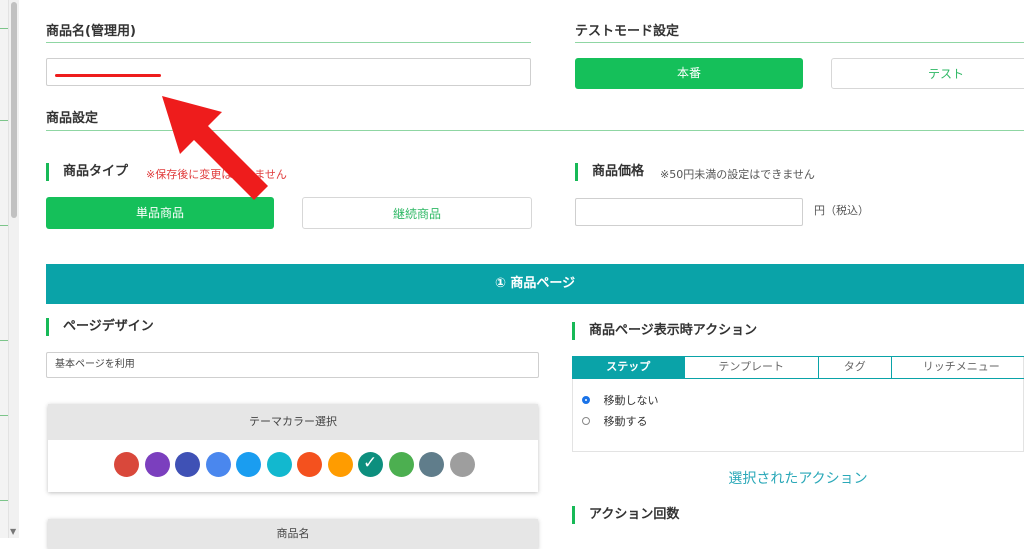 The height and width of the screenshot is (549, 1024). What do you see at coordinates (293, 422) in the screenshot?
I see `theme-color-title: テーマカラー選択` at bounding box center [293, 422].